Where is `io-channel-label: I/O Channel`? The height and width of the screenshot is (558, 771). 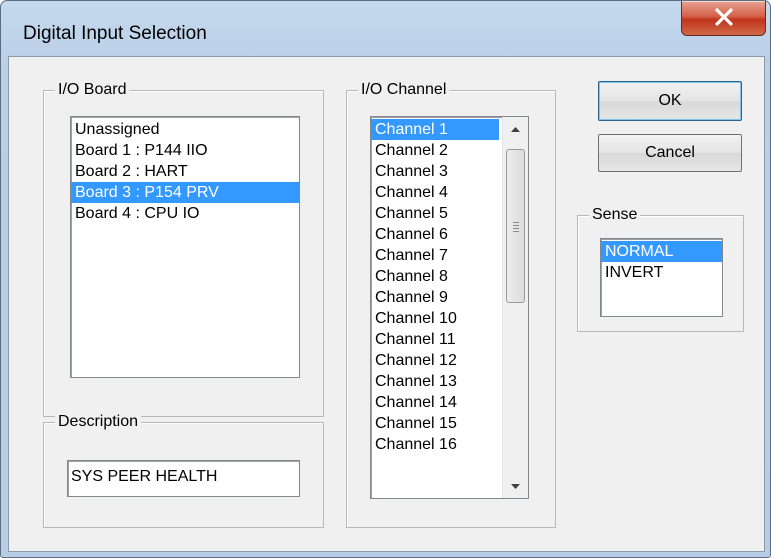 io-channel-label: I/O Channel is located at coordinates (404, 90).